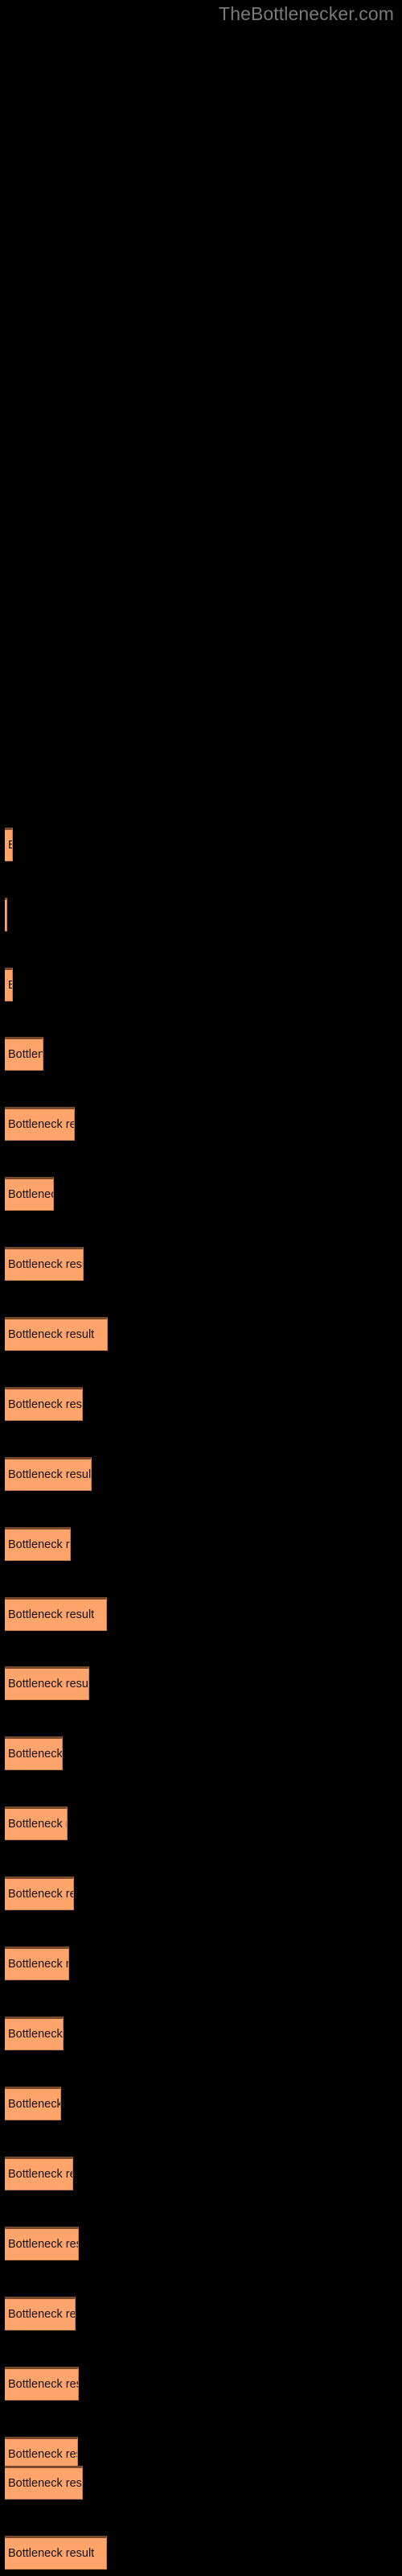 The image size is (402, 2576). I want to click on bar-22: Bottleneck result, so click(40, 2313).